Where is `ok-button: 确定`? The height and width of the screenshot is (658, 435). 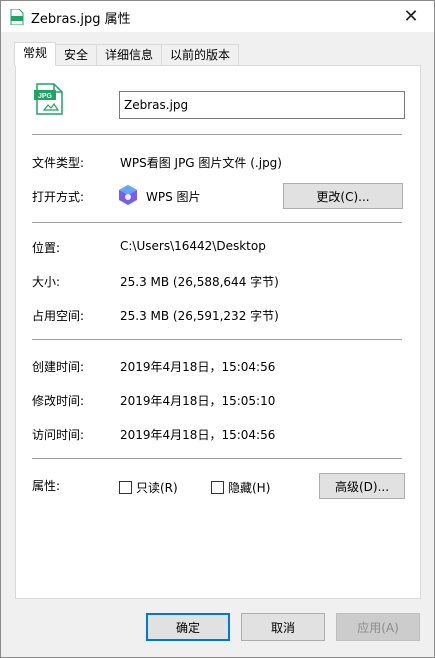 ok-button: 确定 is located at coordinates (188, 627).